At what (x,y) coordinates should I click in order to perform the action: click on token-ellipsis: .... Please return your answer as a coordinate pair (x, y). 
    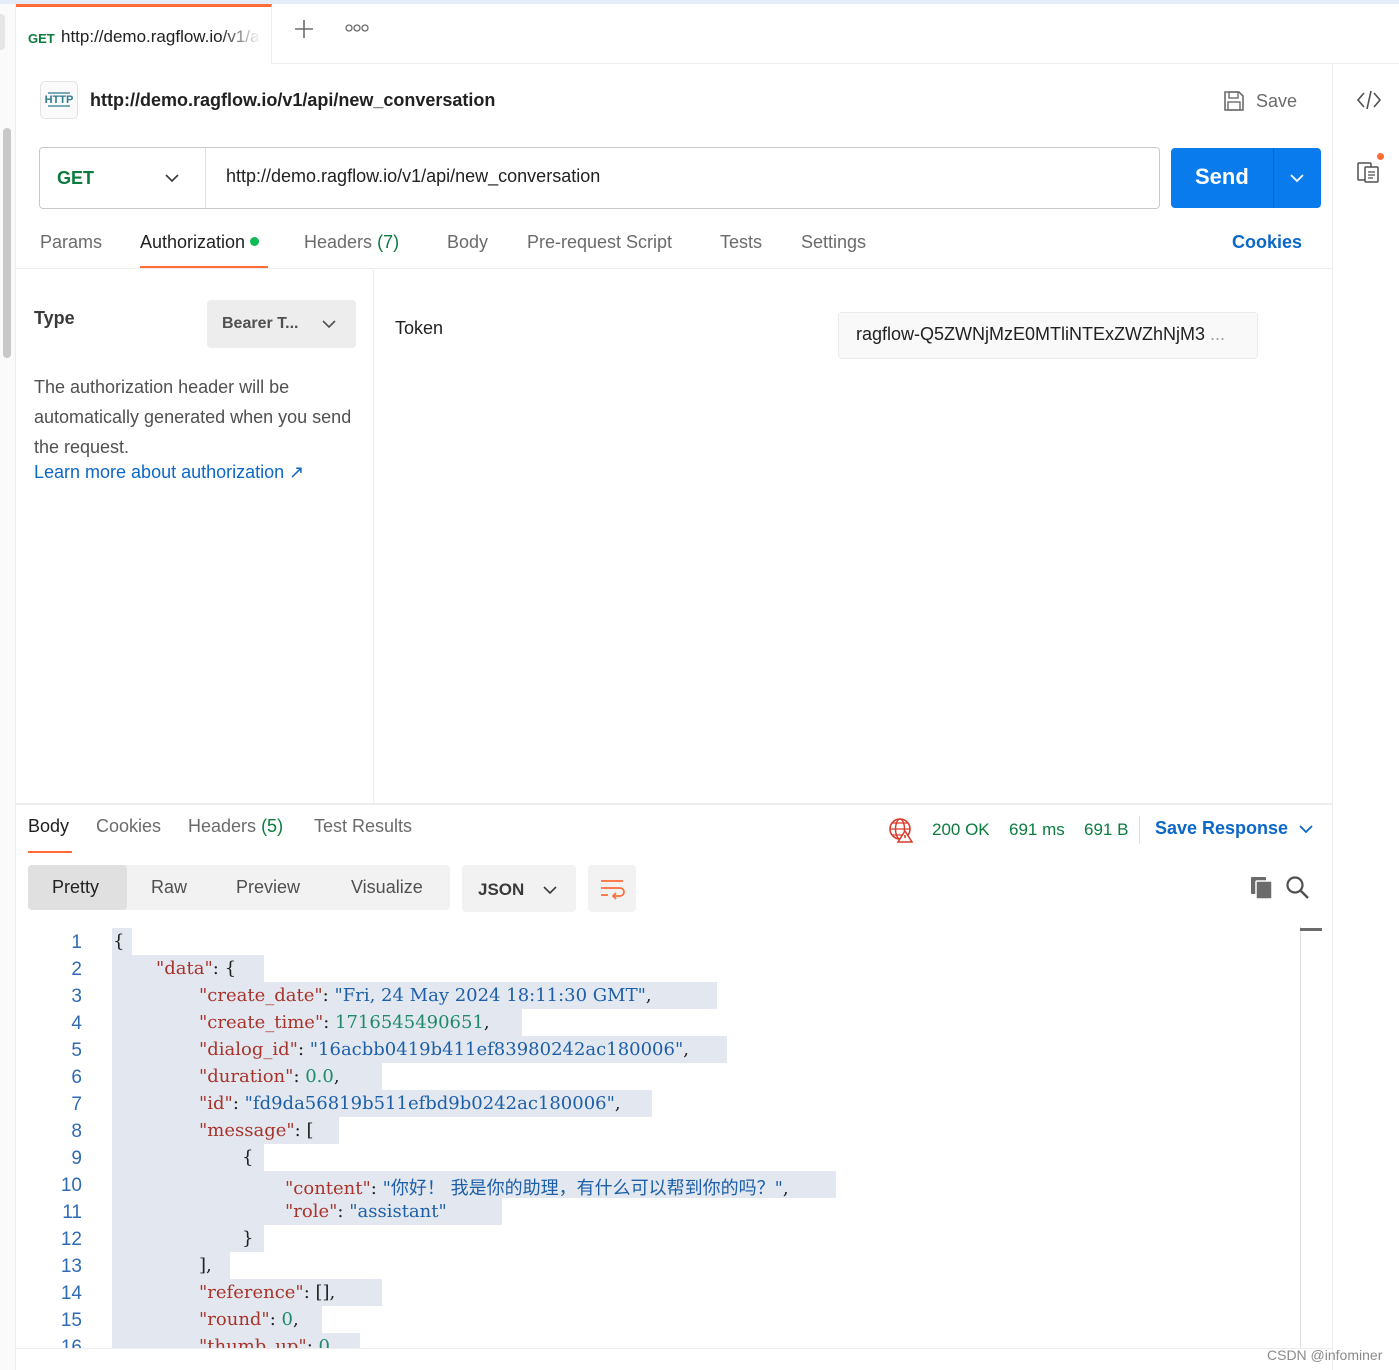
    Looking at the image, I should click on (1218, 334).